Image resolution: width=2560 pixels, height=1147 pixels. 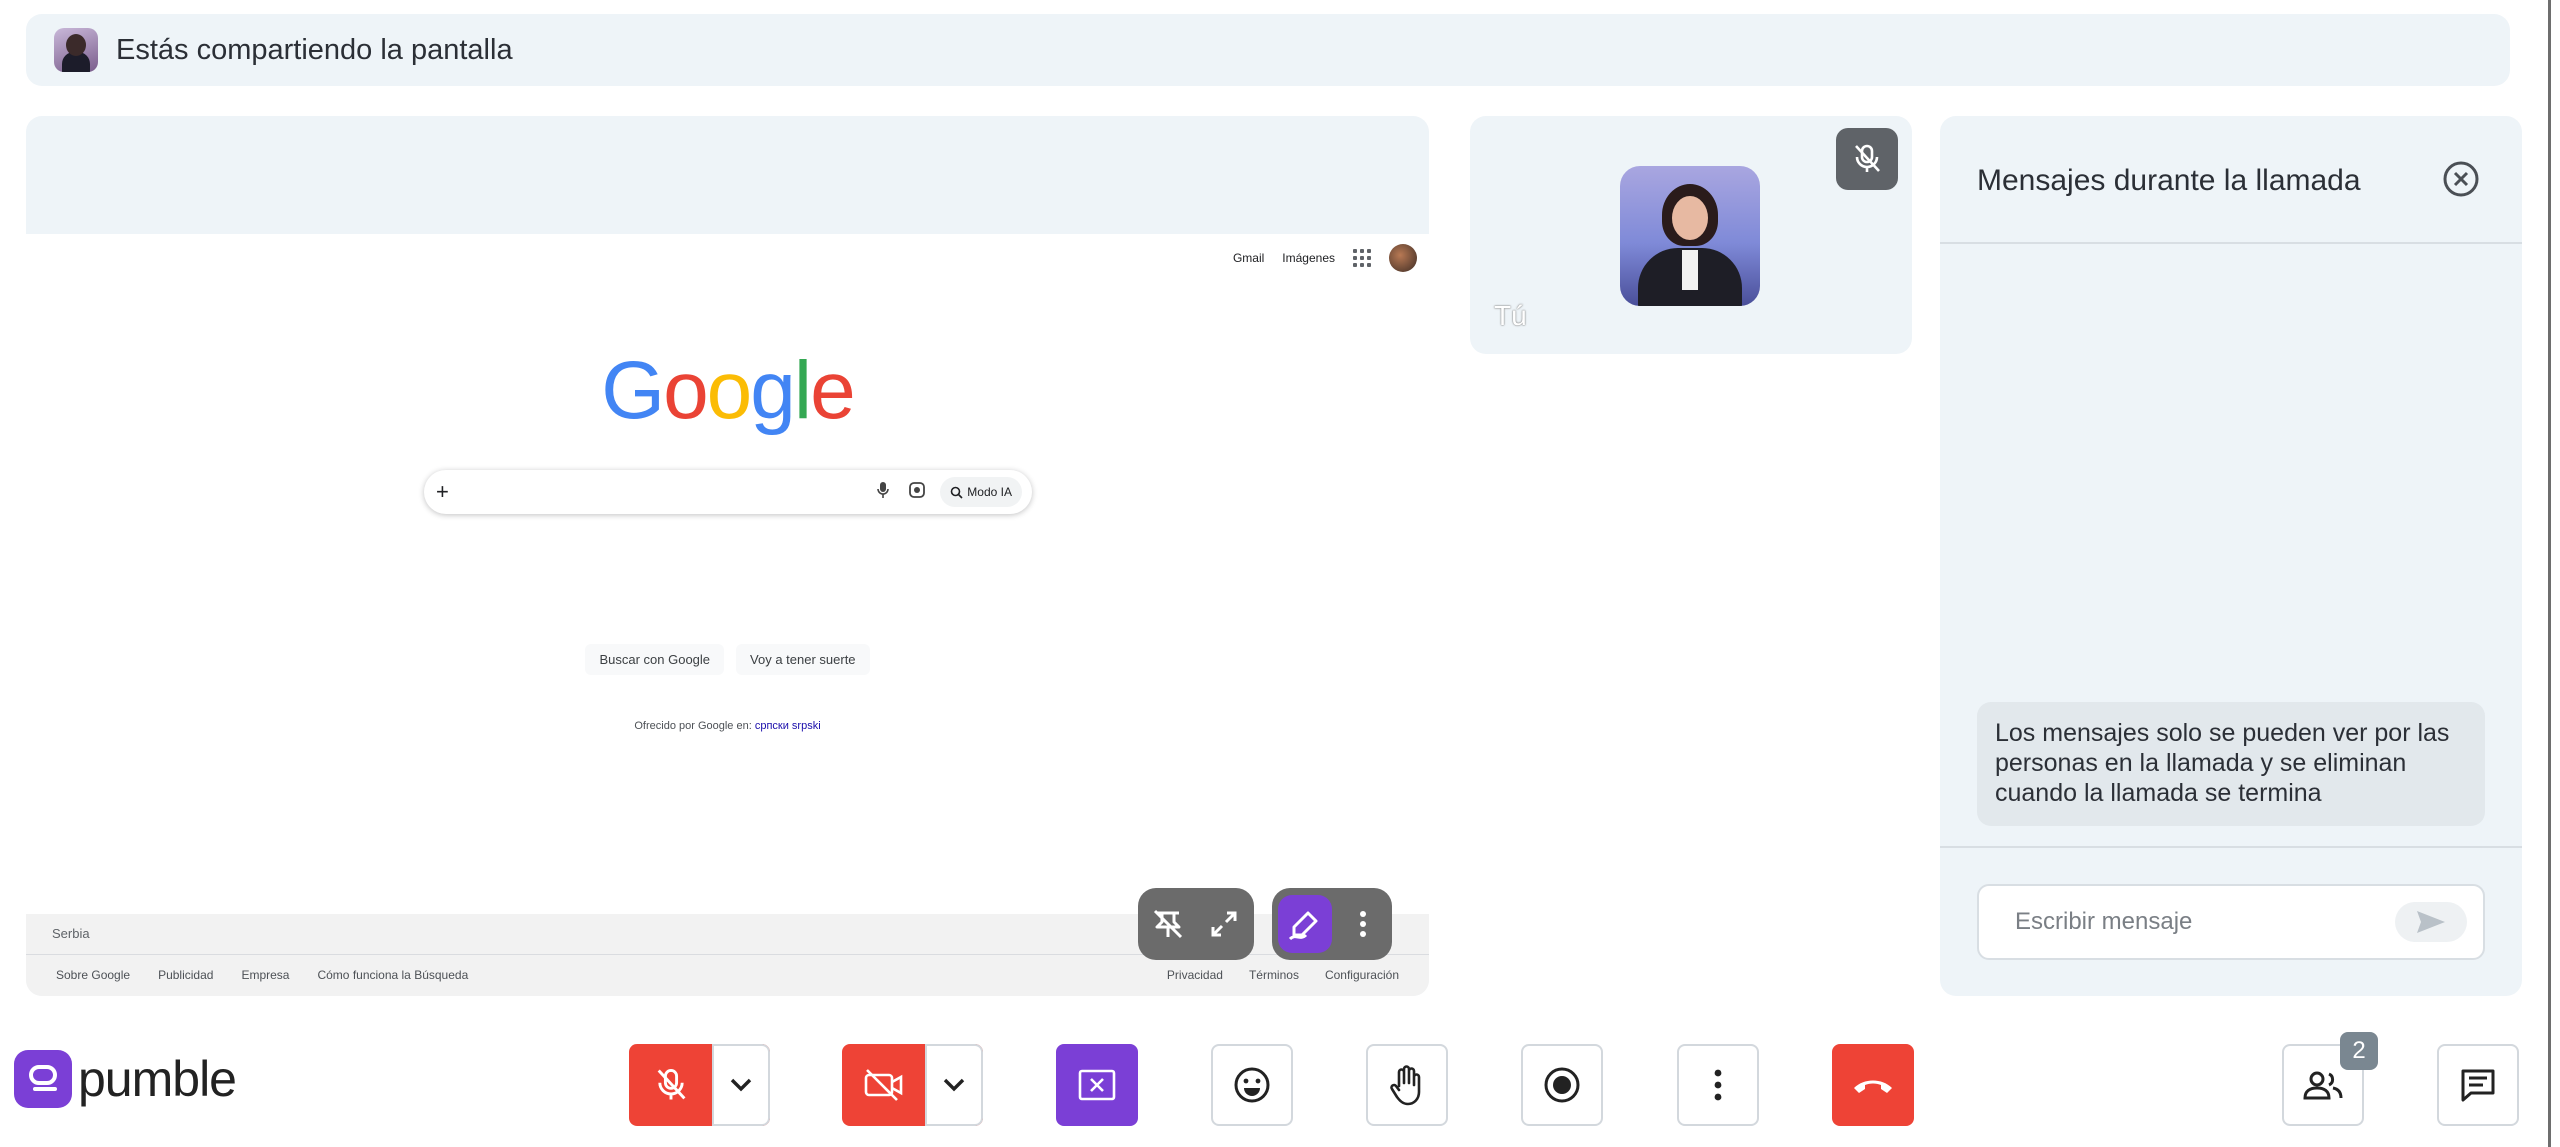 I want to click on mic-toggle-button, so click(x=671, y=1085).